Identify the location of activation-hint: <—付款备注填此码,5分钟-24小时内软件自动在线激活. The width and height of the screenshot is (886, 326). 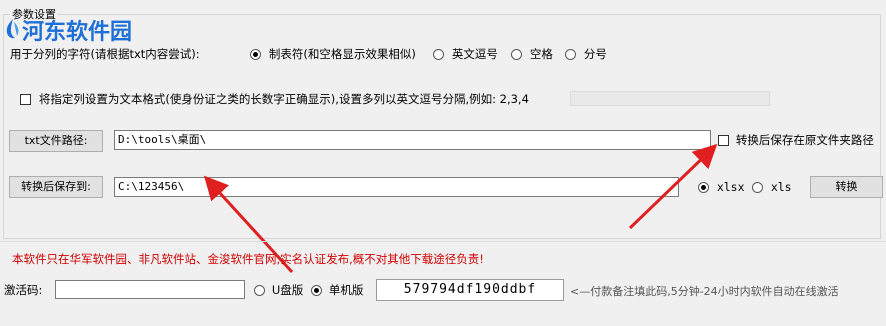
(704, 291).